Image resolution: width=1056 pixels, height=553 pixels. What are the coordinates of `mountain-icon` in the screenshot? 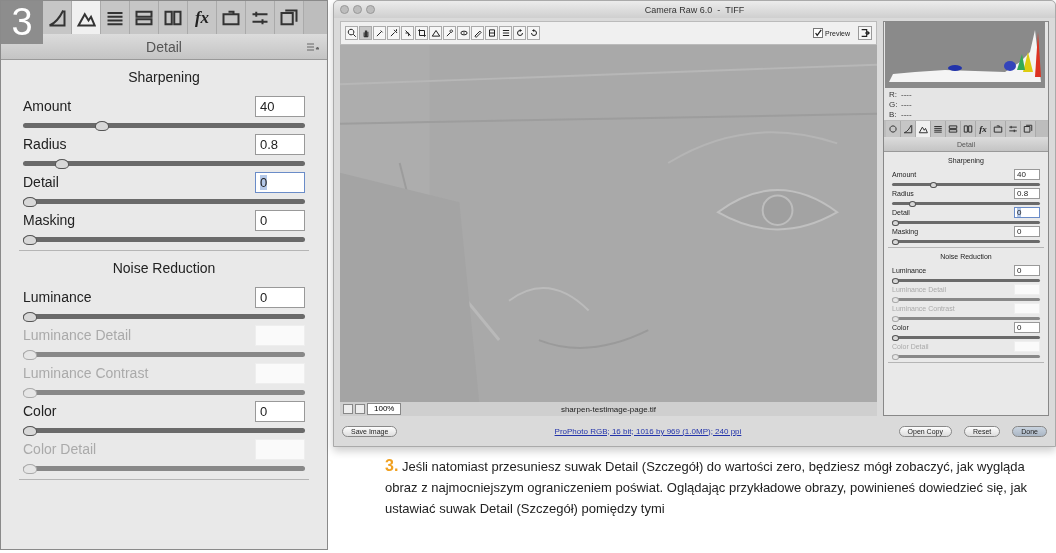 It's located at (923, 129).